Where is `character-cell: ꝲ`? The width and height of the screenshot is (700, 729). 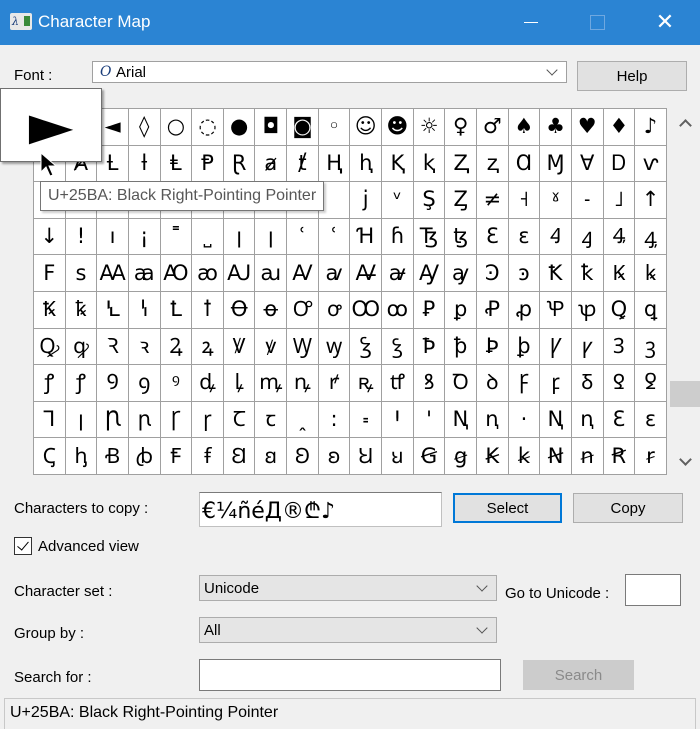 character-cell: ꝲ is located at coordinates (239, 383).